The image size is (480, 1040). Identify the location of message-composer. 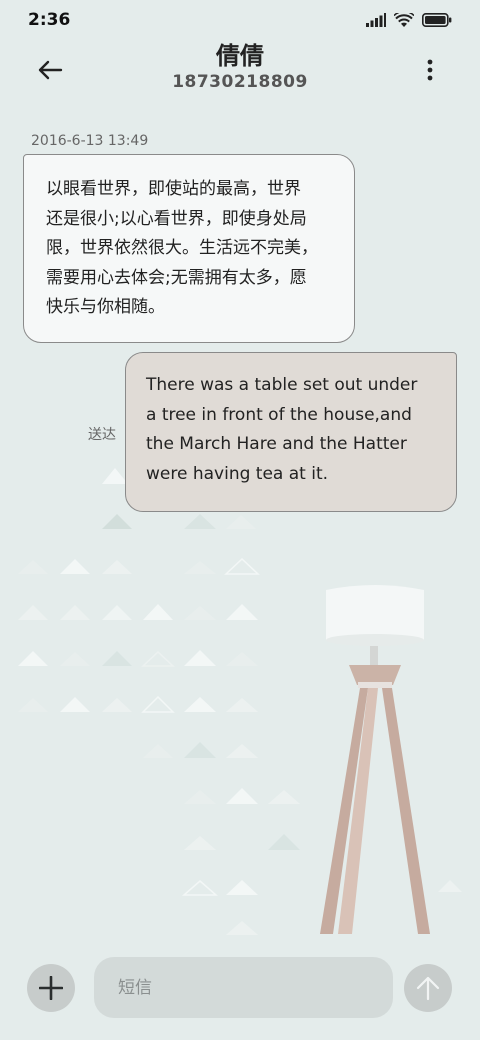
(240, 990).